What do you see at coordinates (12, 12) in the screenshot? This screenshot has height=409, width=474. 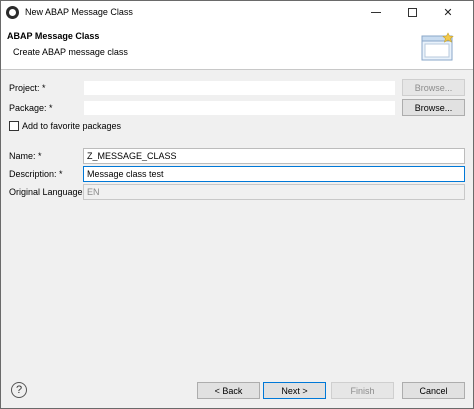 I see `app-icon` at bounding box center [12, 12].